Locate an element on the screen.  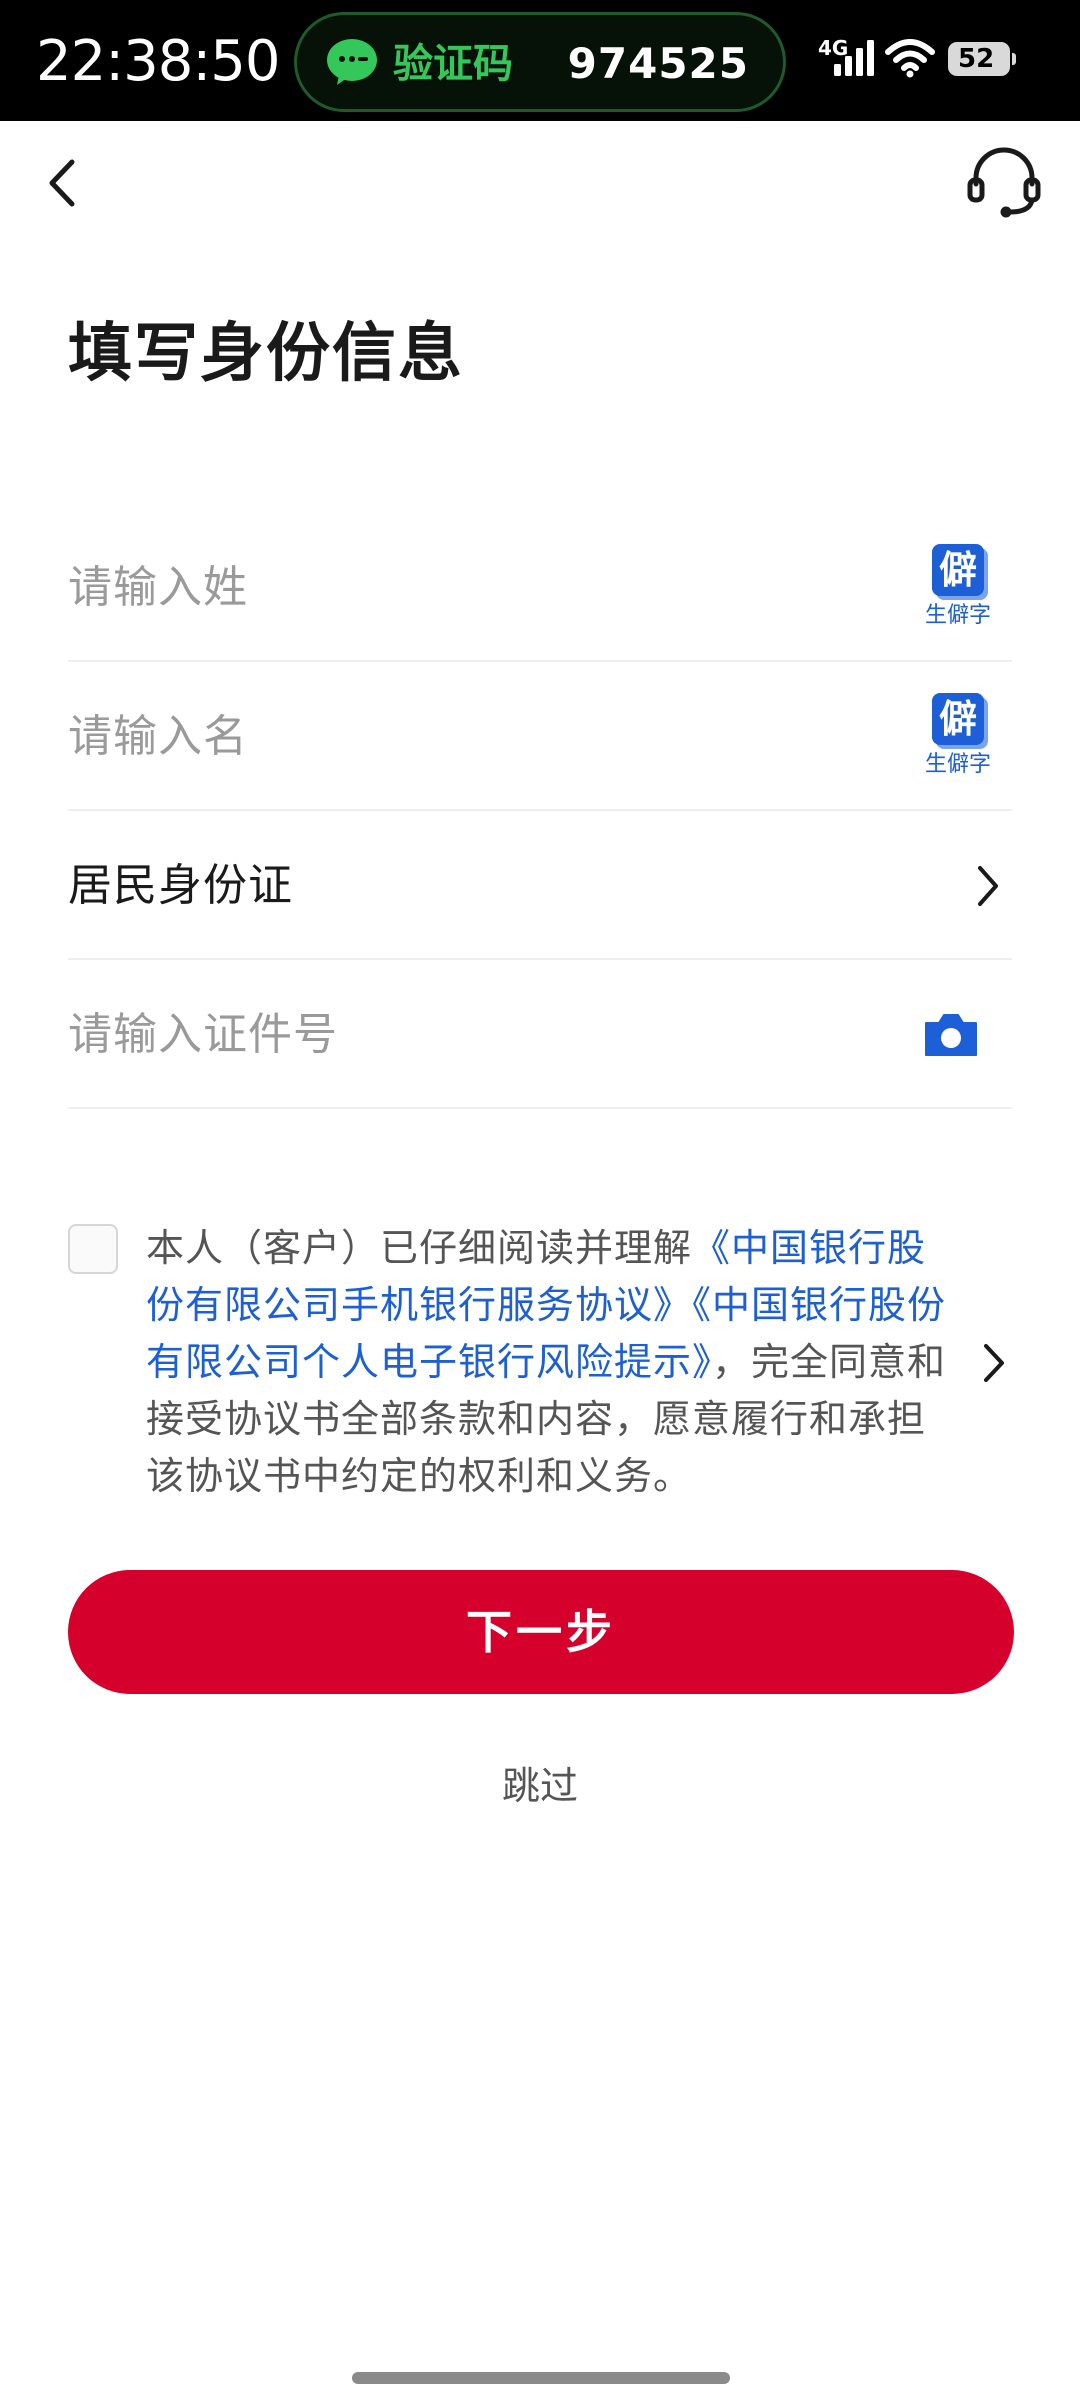
next-step-button: 下一步 is located at coordinates (541, 1632).